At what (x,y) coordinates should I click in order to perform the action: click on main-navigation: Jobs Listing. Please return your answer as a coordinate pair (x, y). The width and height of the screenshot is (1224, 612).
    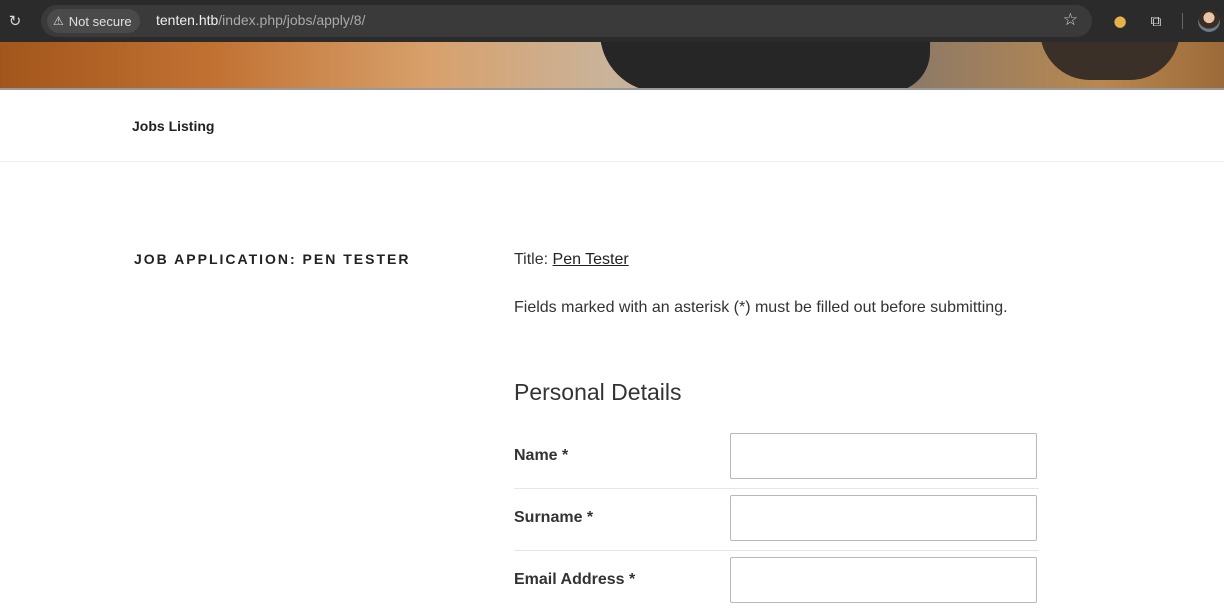
    Looking at the image, I should click on (612, 126).